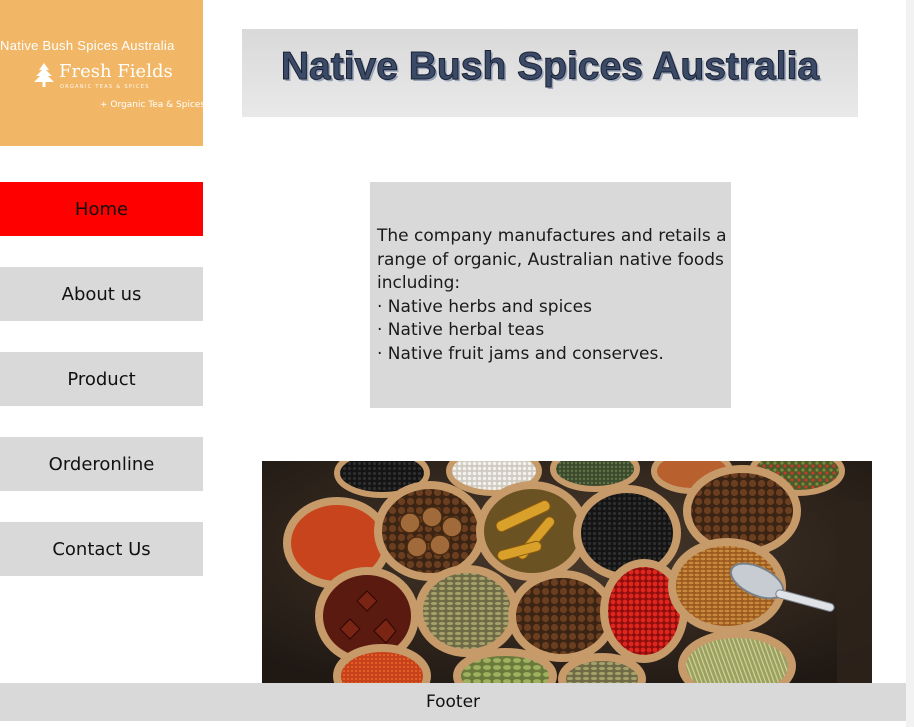 This screenshot has height=727, width=914. I want to click on header-banner: Native Bush Spices Australia, so click(550, 73).